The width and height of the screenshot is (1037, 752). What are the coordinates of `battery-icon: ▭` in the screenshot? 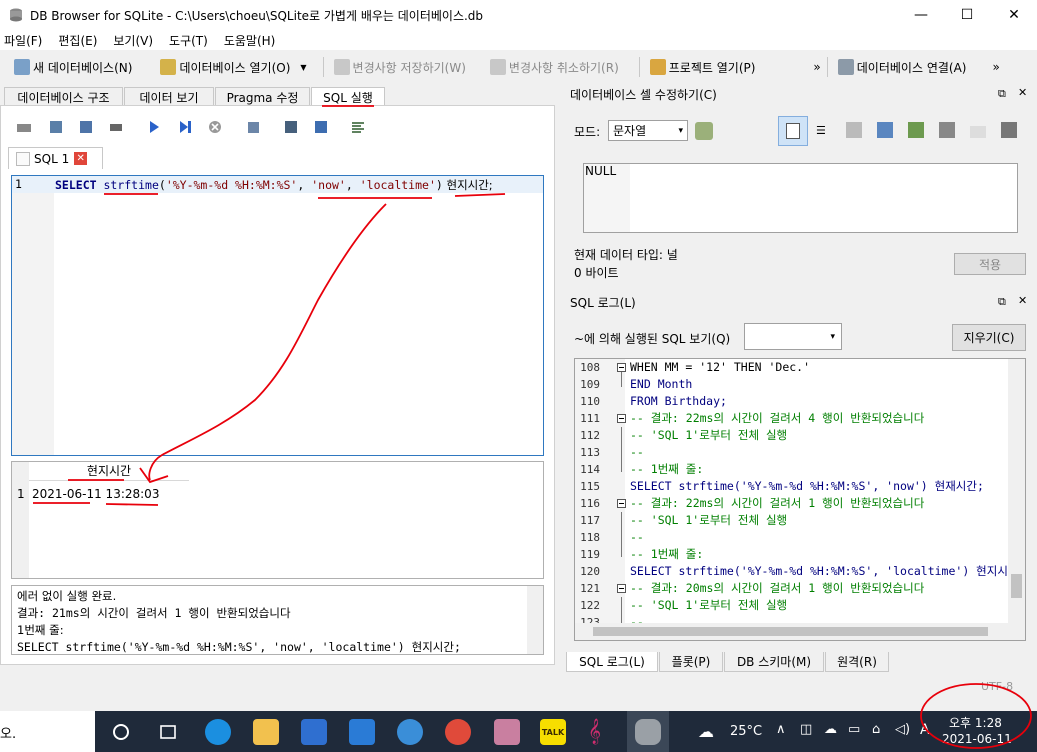 It's located at (854, 729).